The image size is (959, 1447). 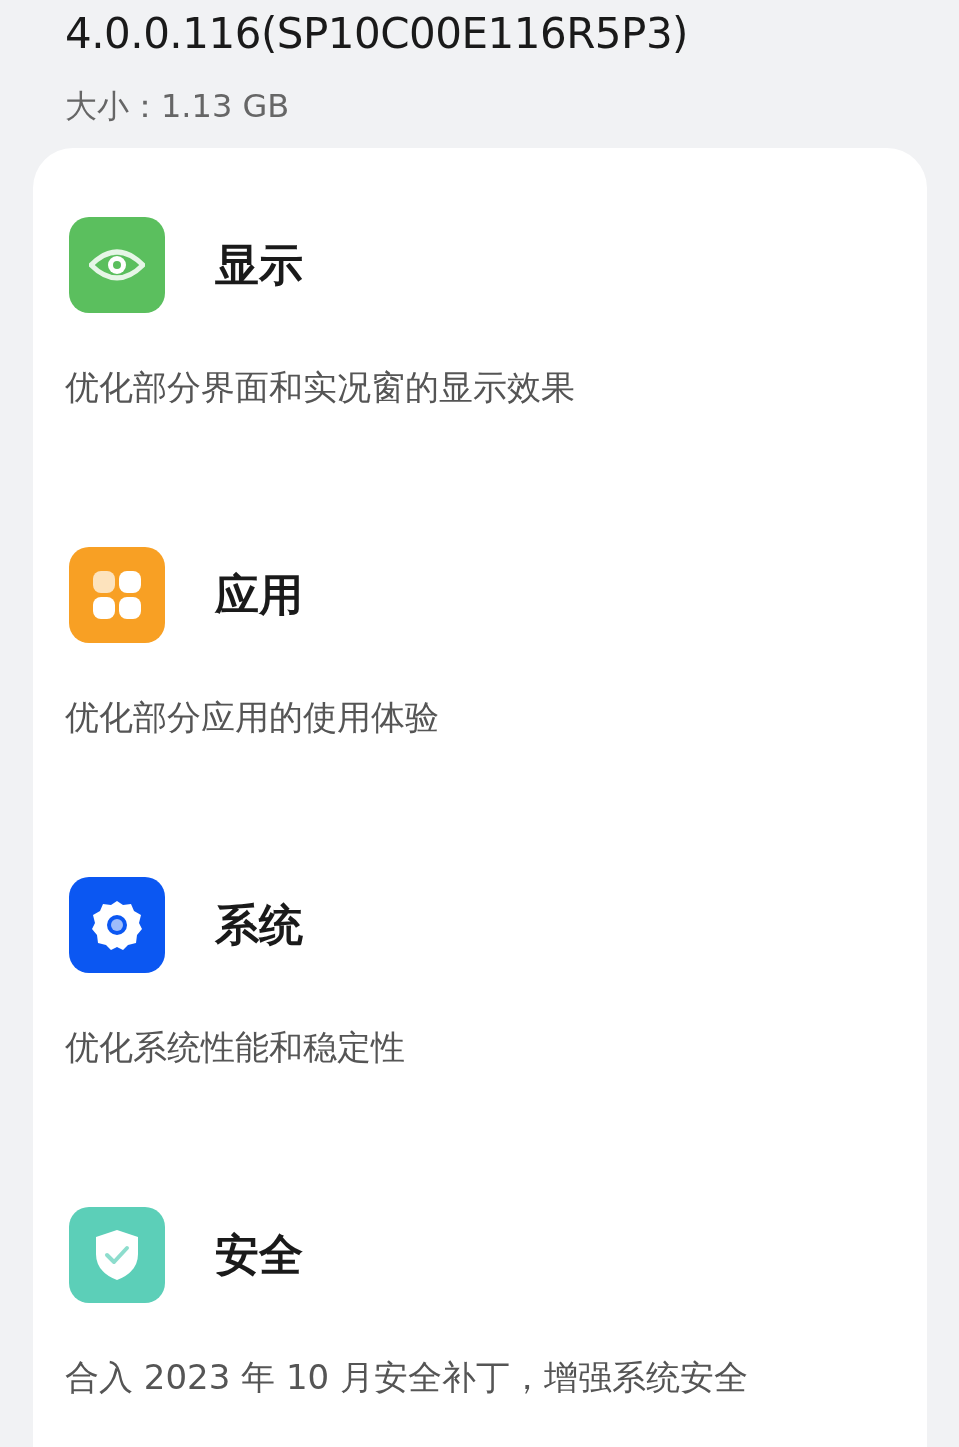 What do you see at coordinates (259, 264) in the screenshot?
I see `category-title: 显示` at bounding box center [259, 264].